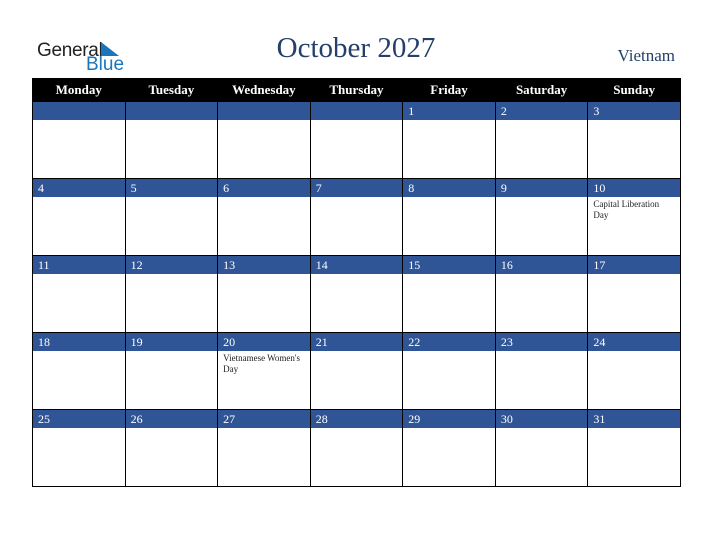 The image size is (712, 550). What do you see at coordinates (79, 265) in the screenshot?
I see `day-number: 11` at bounding box center [79, 265].